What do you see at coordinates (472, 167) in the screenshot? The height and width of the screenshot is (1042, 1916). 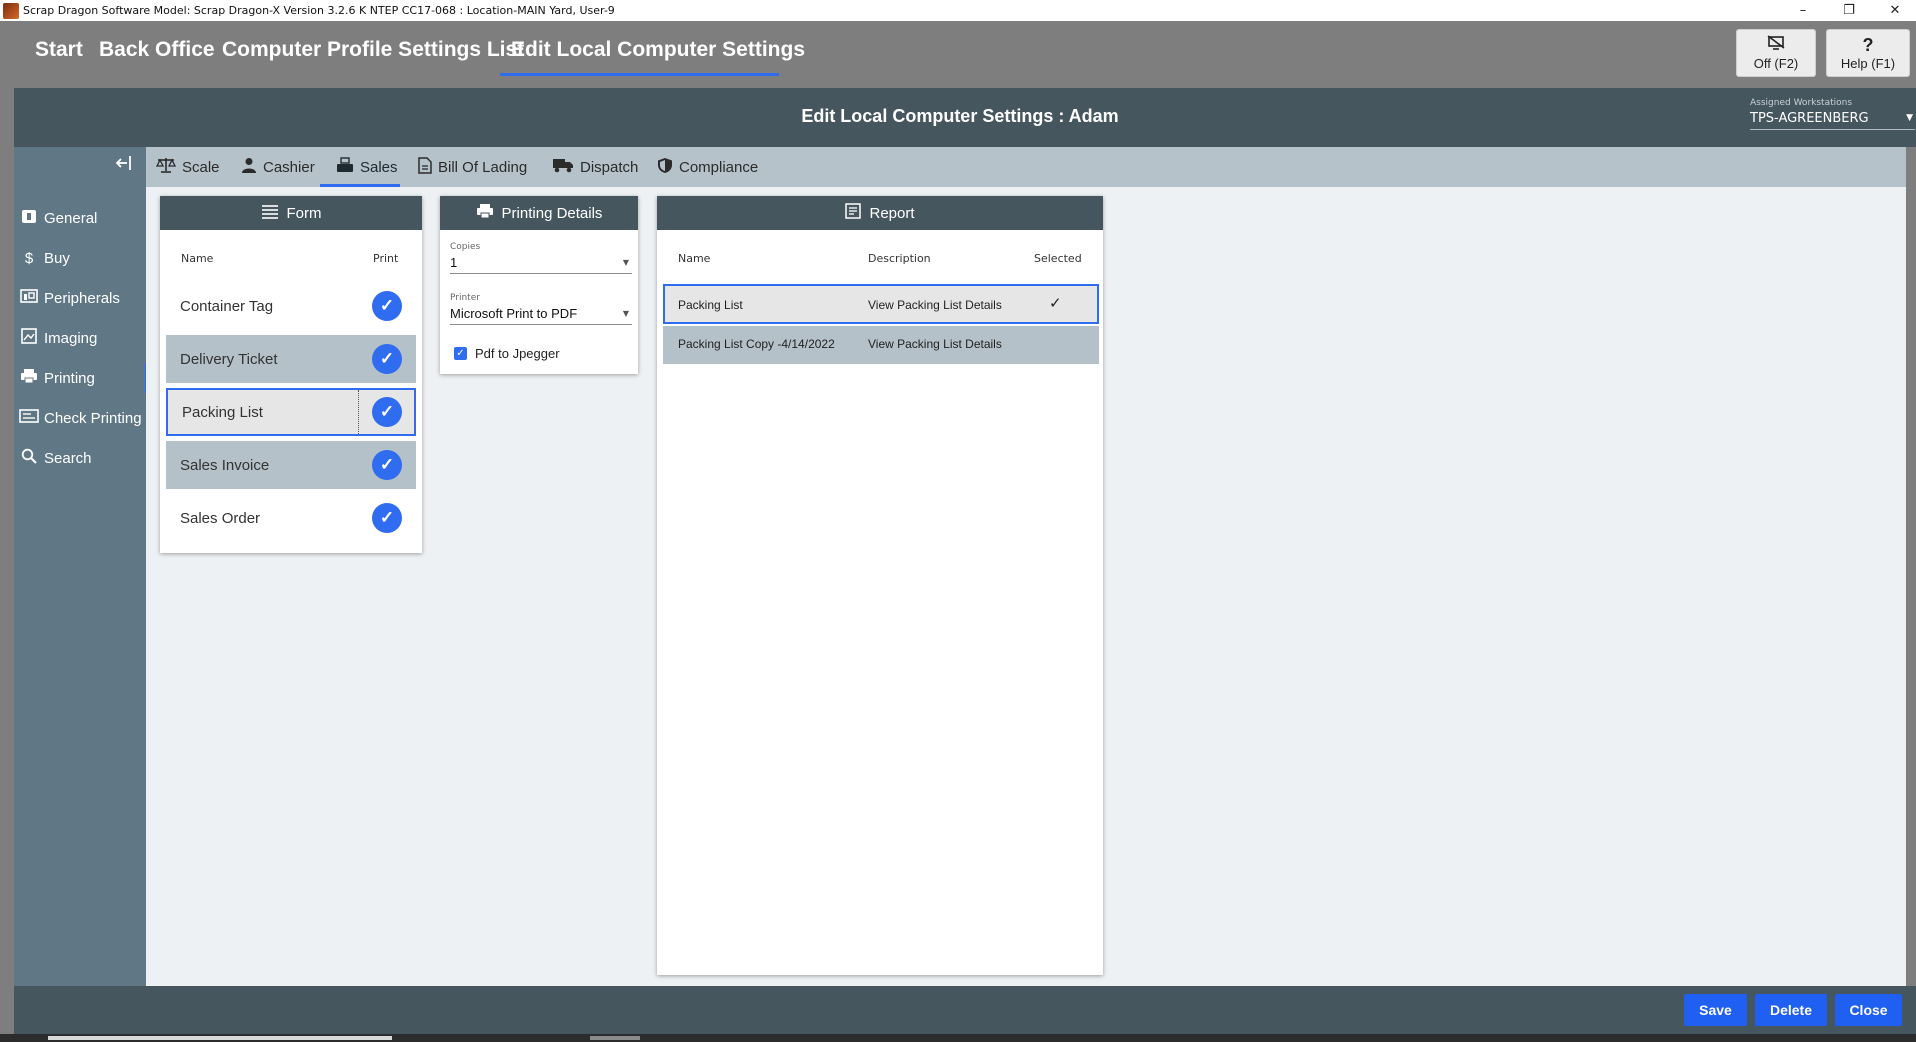 I see `tab-bill-of-lading: Bill Of Lading` at bounding box center [472, 167].